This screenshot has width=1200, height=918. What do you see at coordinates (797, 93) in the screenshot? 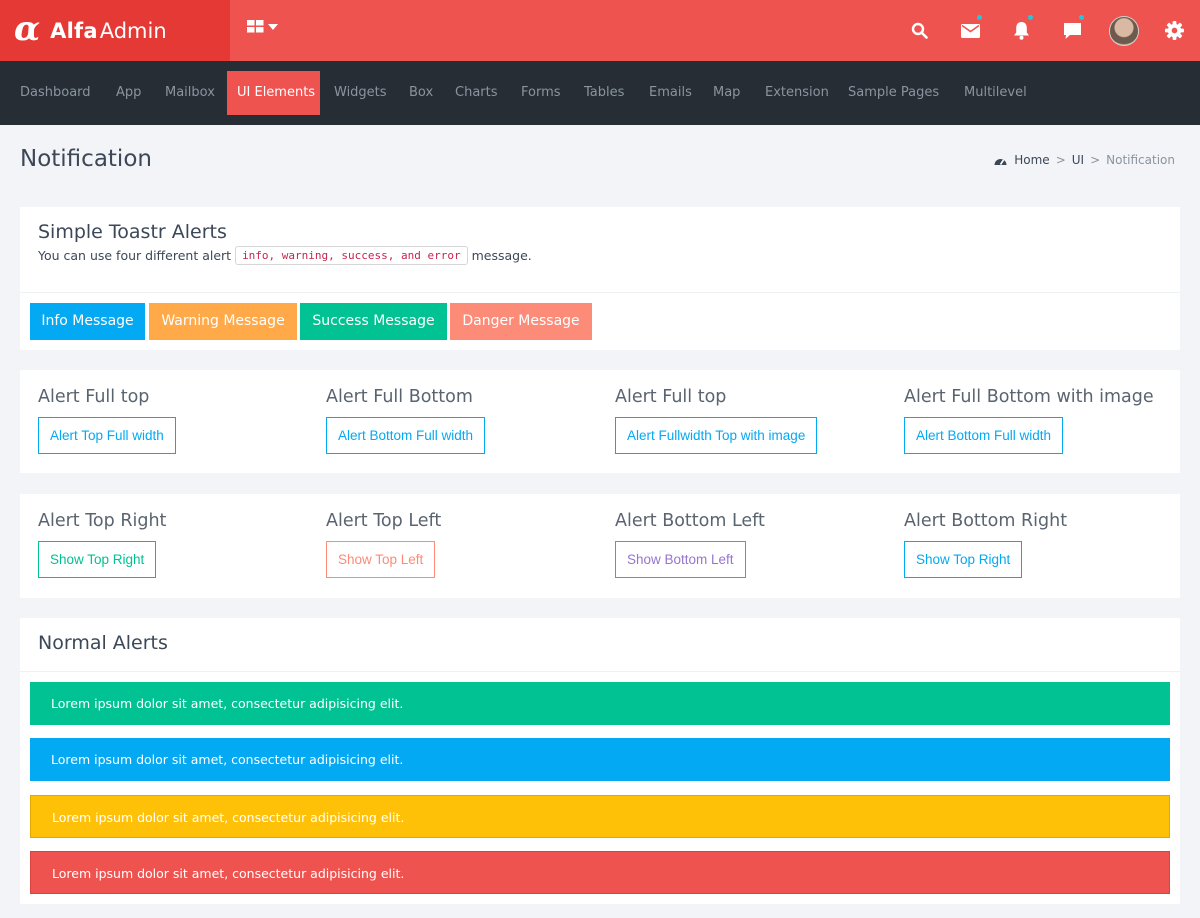
I see `nav-item-extension: Extension` at bounding box center [797, 93].